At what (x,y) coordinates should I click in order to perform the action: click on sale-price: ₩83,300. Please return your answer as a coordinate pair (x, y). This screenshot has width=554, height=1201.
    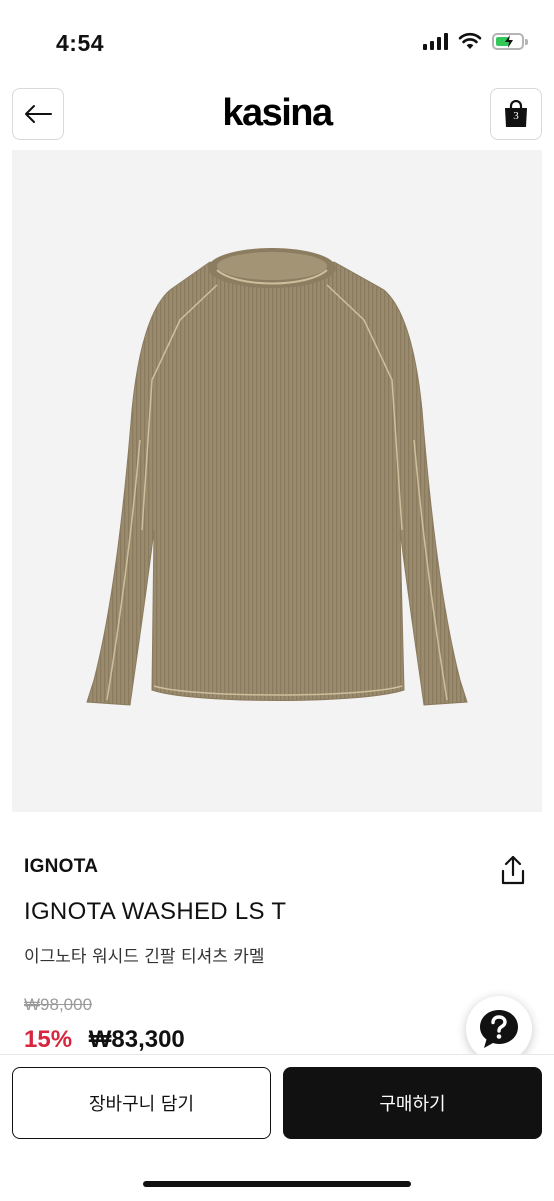
    Looking at the image, I should click on (136, 1039).